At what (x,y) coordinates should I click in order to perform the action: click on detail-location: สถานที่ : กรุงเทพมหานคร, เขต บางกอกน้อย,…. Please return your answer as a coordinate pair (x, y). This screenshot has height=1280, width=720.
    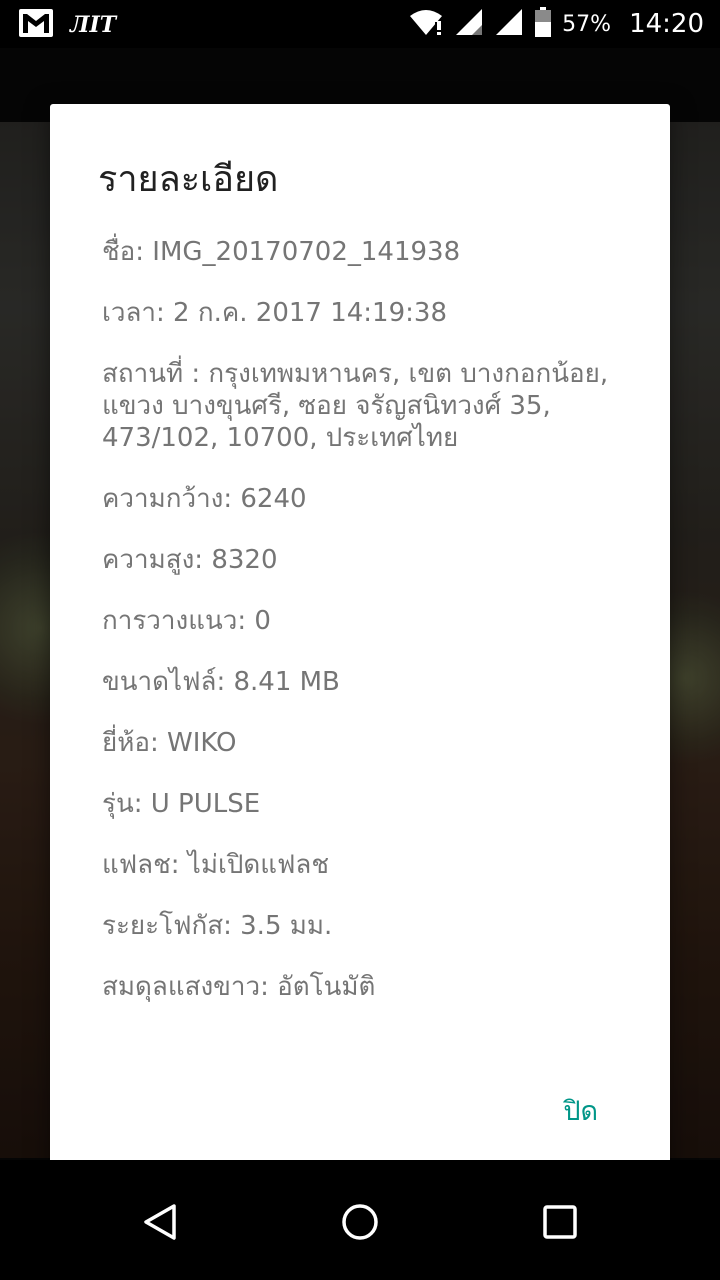
    Looking at the image, I should click on (355, 406).